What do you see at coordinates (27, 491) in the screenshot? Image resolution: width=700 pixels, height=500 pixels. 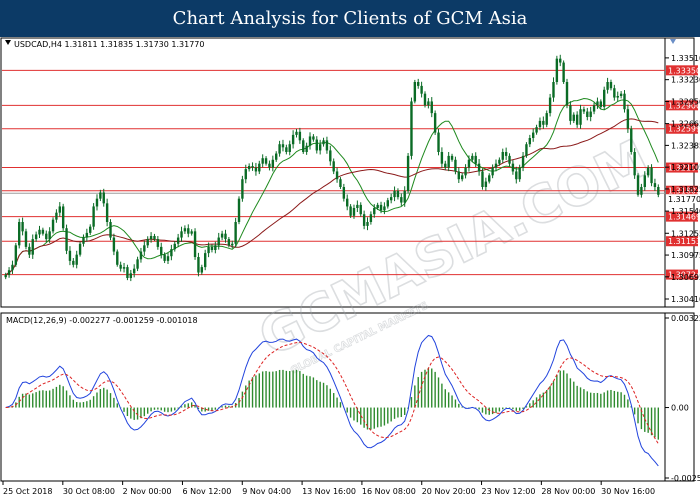 I see `time-tick-label: 25 Oct 2018` at bounding box center [27, 491].